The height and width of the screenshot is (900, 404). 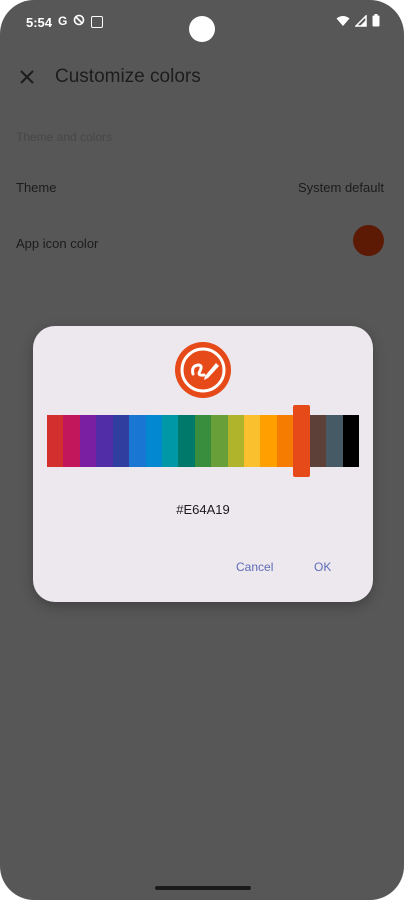 What do you see at coordinates (376, 23) in the screenshot?
I see `battery-icon` at bounding box center [376, 23].